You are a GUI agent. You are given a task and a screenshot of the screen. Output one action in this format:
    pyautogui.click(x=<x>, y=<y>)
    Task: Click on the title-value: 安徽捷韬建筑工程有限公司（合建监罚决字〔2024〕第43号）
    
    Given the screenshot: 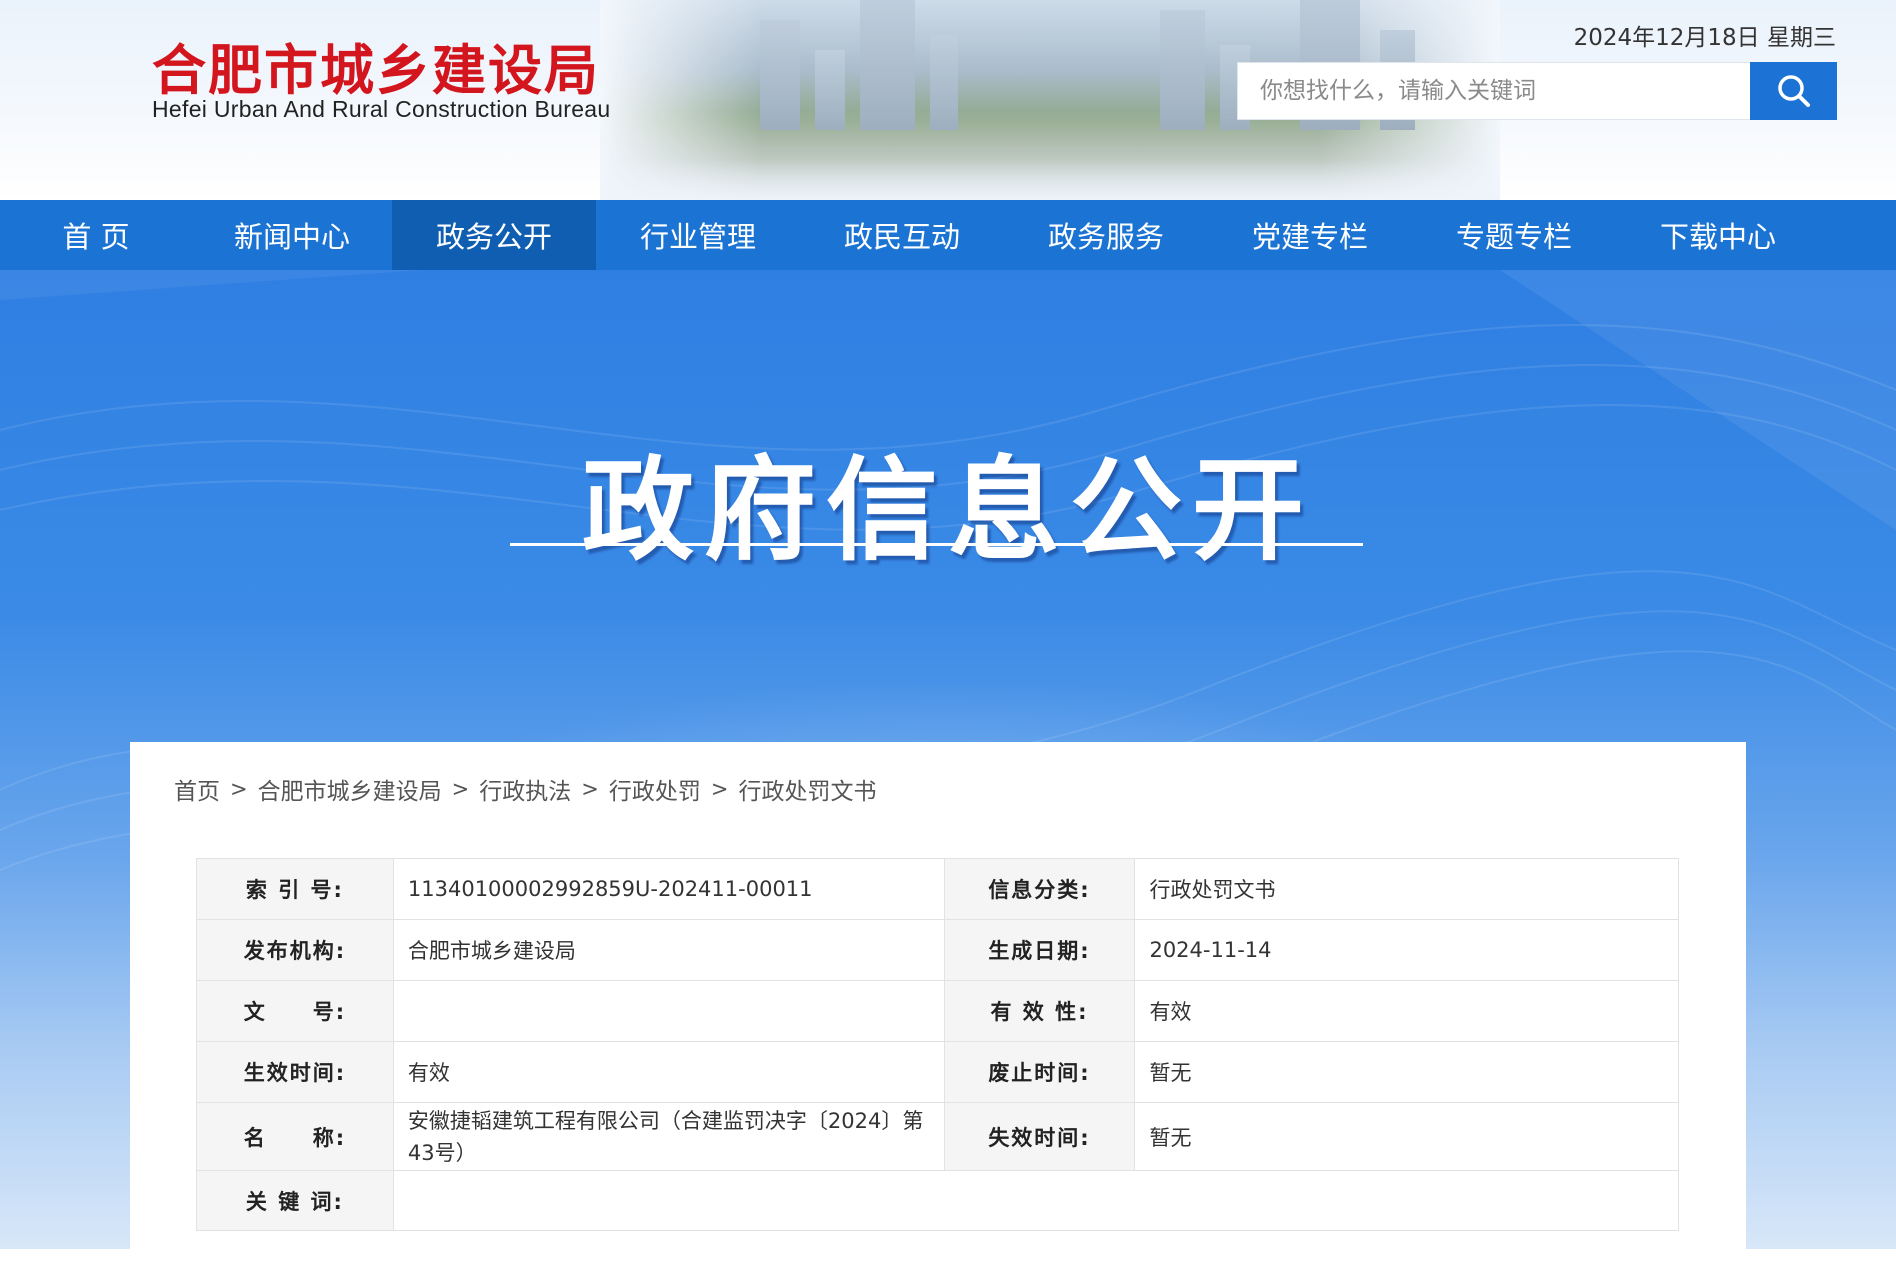 What is the action you would take?
    pyautogui.click(x=668, y=1136)
    